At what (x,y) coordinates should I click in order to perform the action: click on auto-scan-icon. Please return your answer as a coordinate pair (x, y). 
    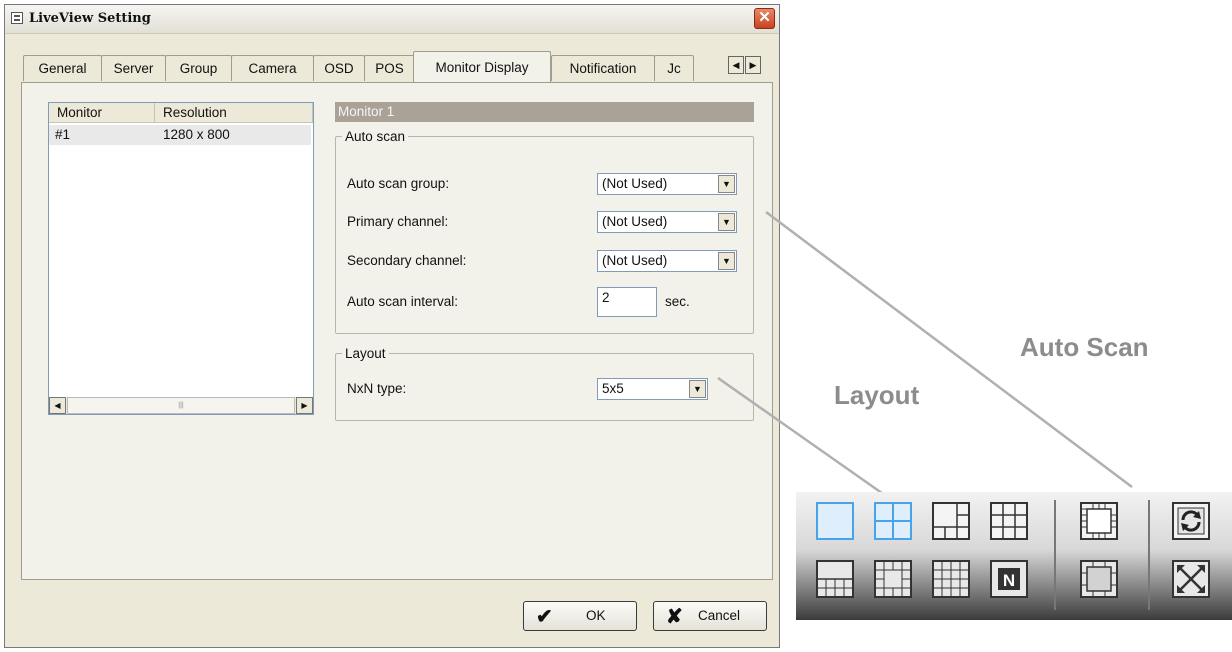
    Looking at the image, I should click on (1191, 521).